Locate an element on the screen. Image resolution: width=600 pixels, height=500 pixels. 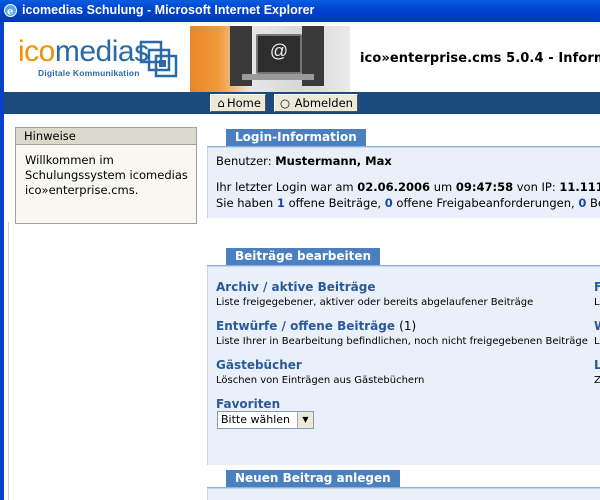
approval-text: offene Freigabeanforderungen, is located at coordinates (485, 203).